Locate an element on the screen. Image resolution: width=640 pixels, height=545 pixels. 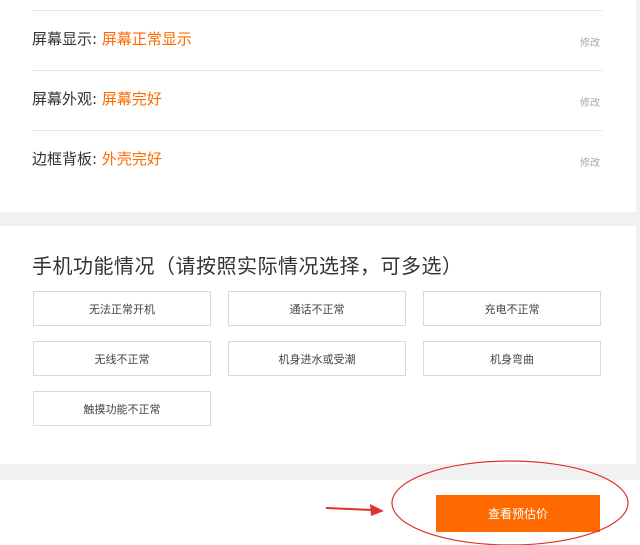
option-call-abnormal: 通话不正常 is located at coordinates (317, 308).